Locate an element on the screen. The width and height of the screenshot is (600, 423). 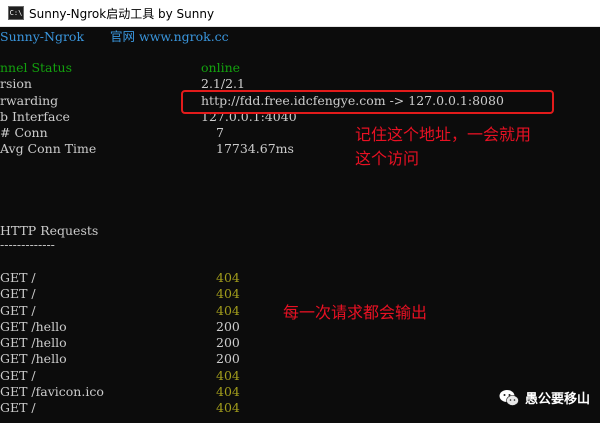
http-requests-underline: ------------- is located at coordinates (27, 244).